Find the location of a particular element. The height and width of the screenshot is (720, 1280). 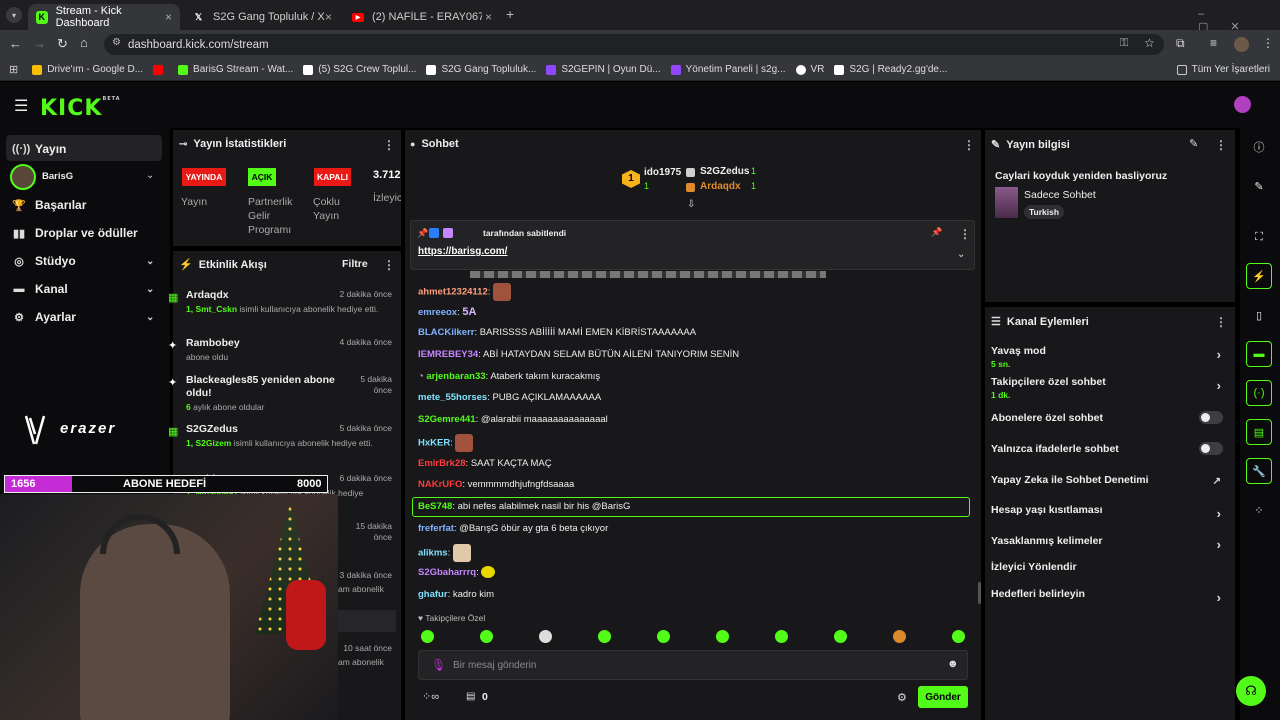

chat-message: S2Gbaharrrq: is located at coordinates (457, 573).